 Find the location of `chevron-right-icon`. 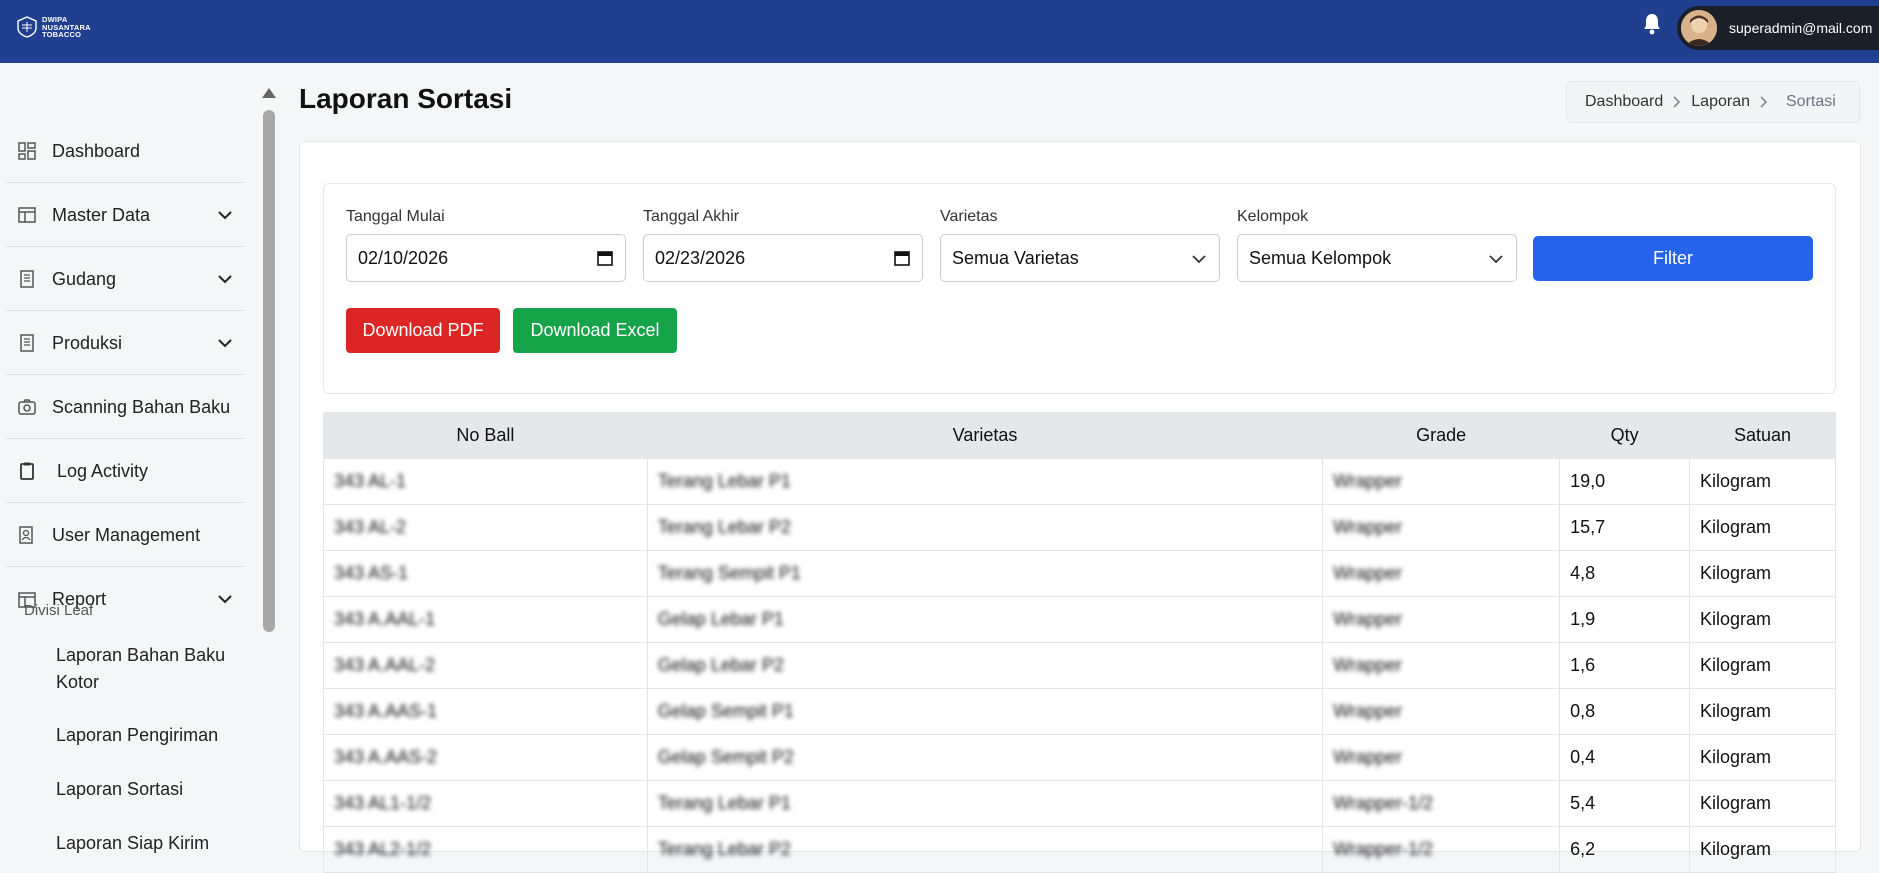

chevron-right-icon is located at coordinates (1764, 102).